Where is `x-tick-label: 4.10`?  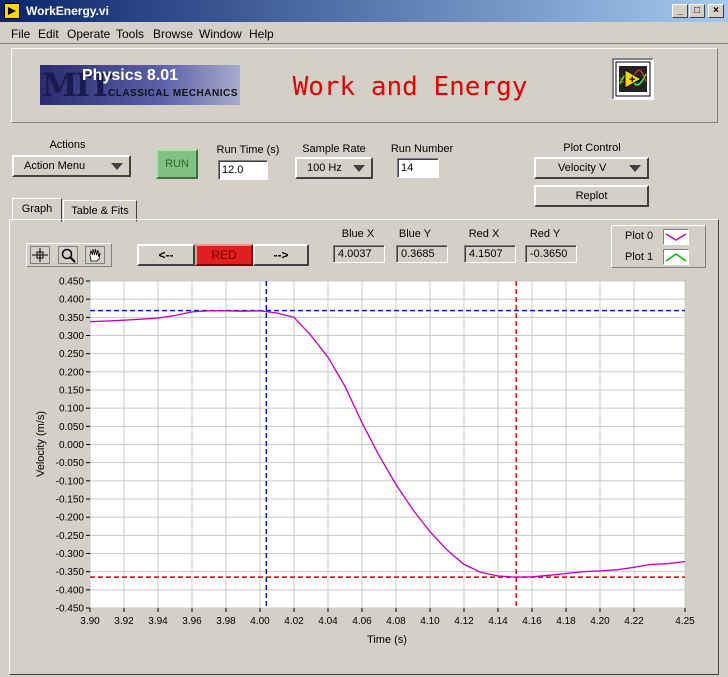
x-tick-label: 4.10 is located at coordinates (430, 621).